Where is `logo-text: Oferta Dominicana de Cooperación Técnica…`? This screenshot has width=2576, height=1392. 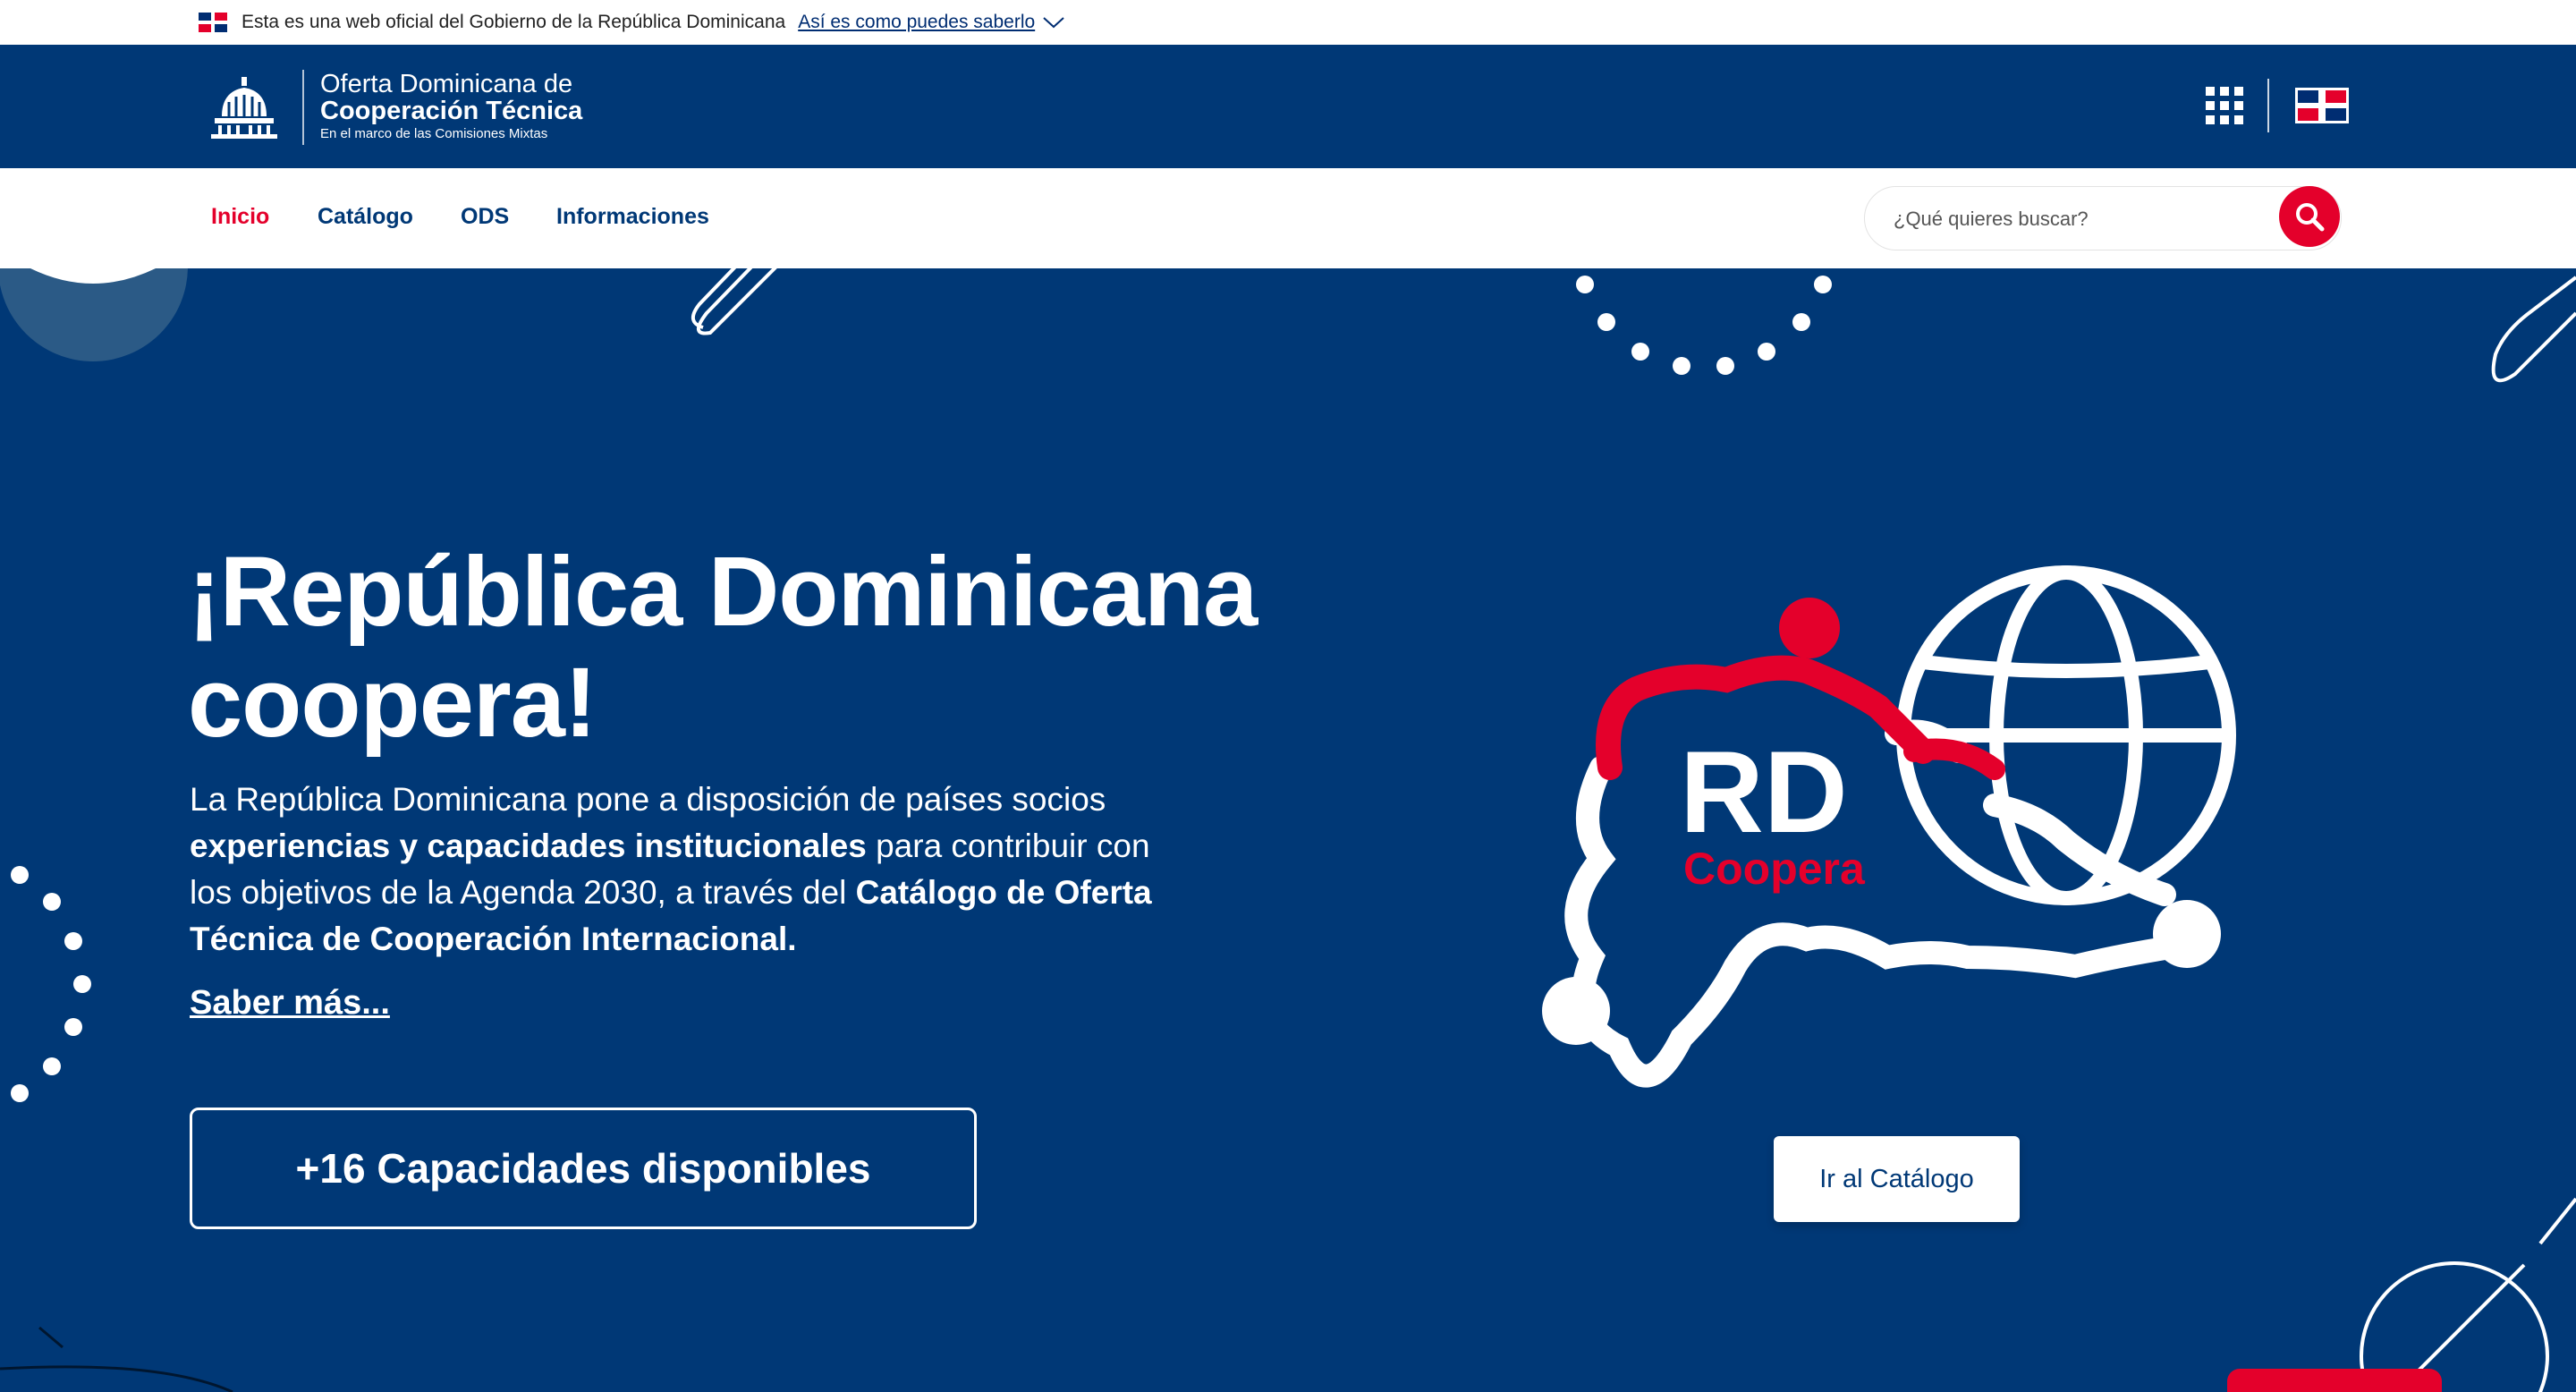
logo-text: Oferta Dominicana de Cooperación Técnica… is located at coordinates (451, 107).